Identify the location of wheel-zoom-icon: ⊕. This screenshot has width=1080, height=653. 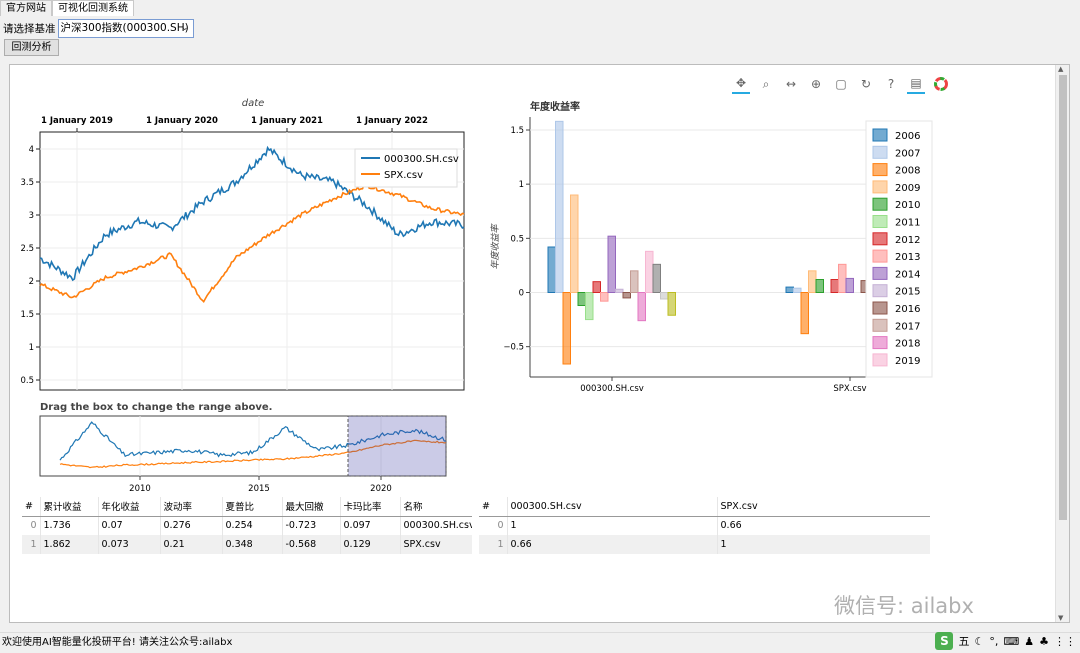
(816, 84).